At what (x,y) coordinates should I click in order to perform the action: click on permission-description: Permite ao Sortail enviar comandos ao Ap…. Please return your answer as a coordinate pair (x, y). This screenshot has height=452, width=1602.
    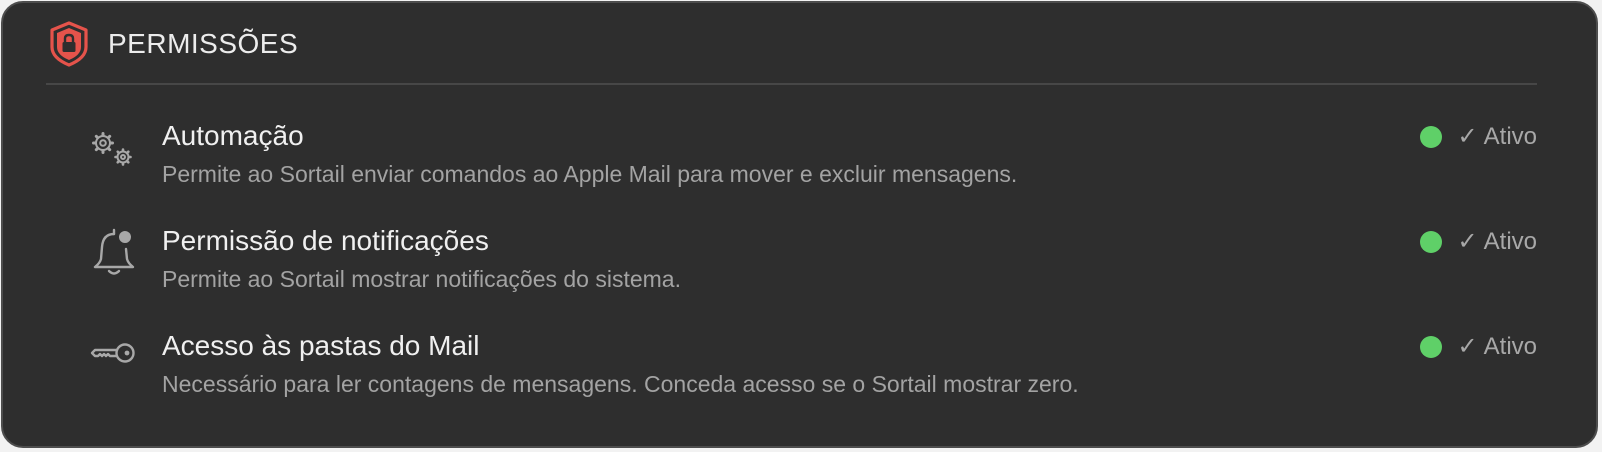
    Looking at the image, I should click on (590, 174).